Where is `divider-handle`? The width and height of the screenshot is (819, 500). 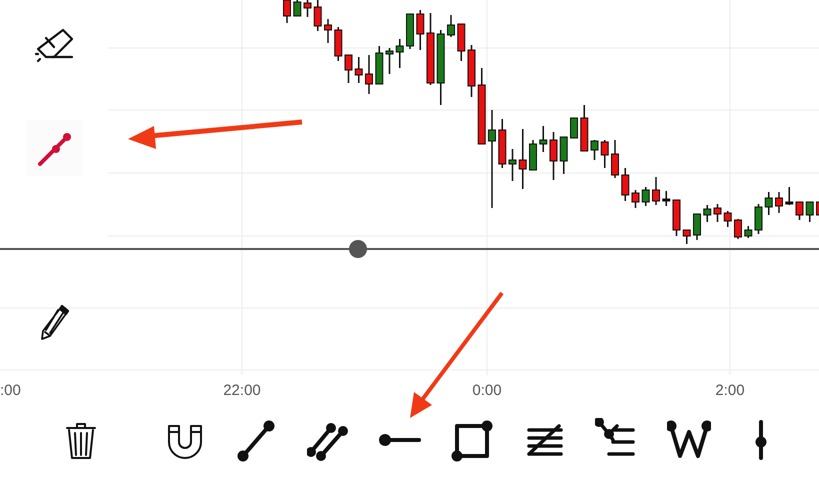
divider-handle is located at coordinates (358, 249).